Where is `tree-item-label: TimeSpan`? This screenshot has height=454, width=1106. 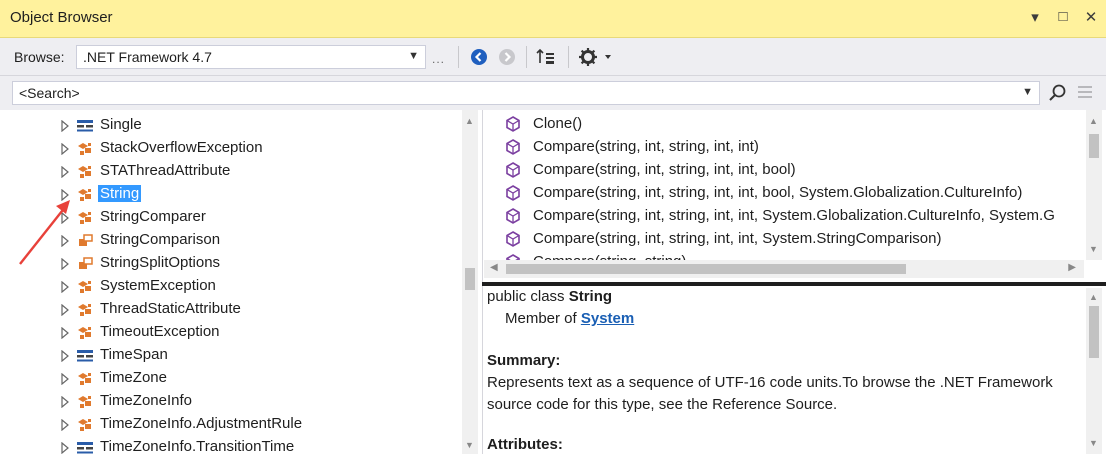
tree-item-label: TimeSpan is located at coordinates (134, 354).